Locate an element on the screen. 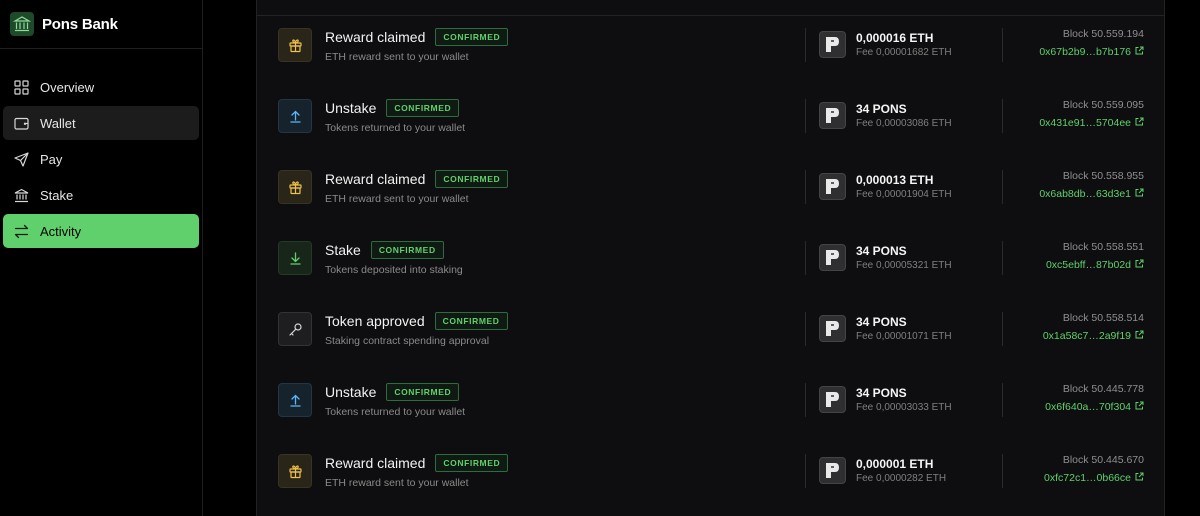 This screenshot has width=1200, height=516. sidebar-item-overview: Overview is located at coordinates (101, 87).